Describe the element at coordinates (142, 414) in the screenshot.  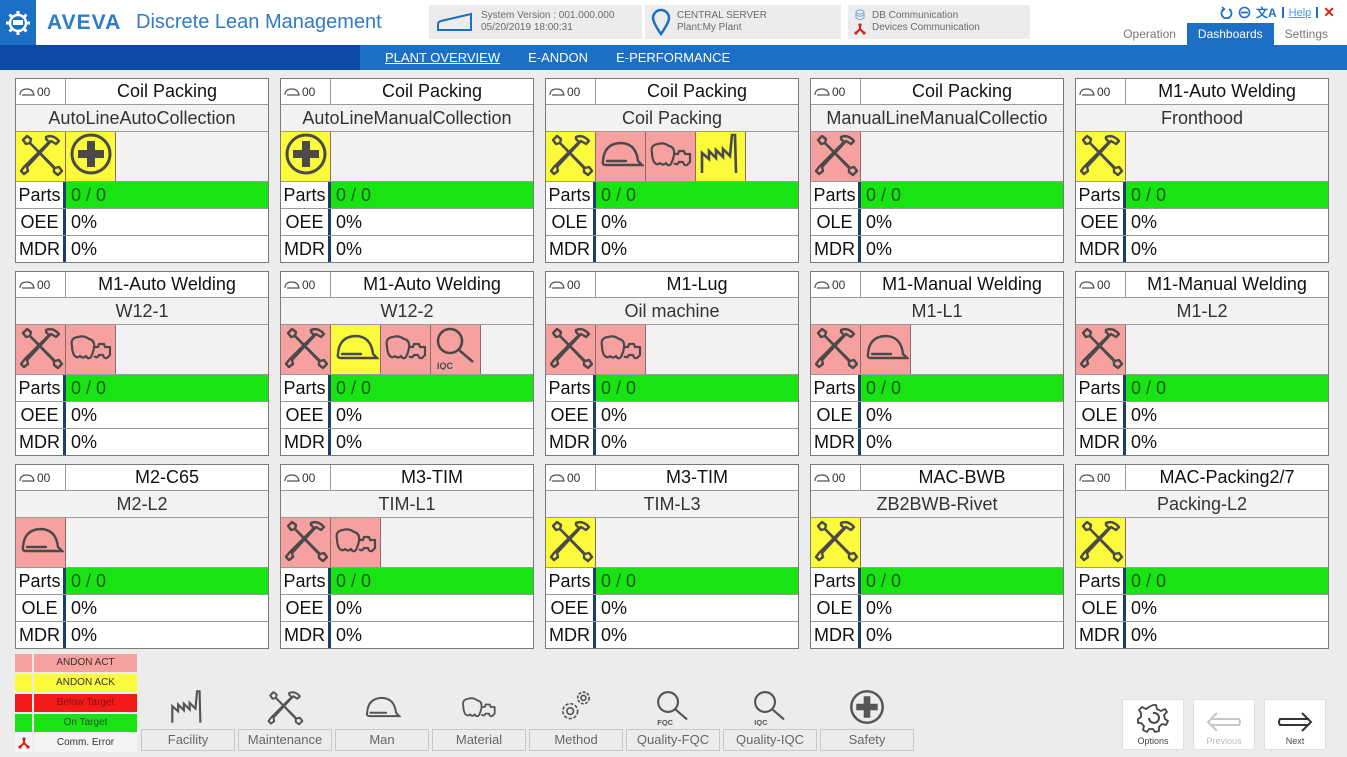
I see `efficiency-row: OEE 0%` at that location.